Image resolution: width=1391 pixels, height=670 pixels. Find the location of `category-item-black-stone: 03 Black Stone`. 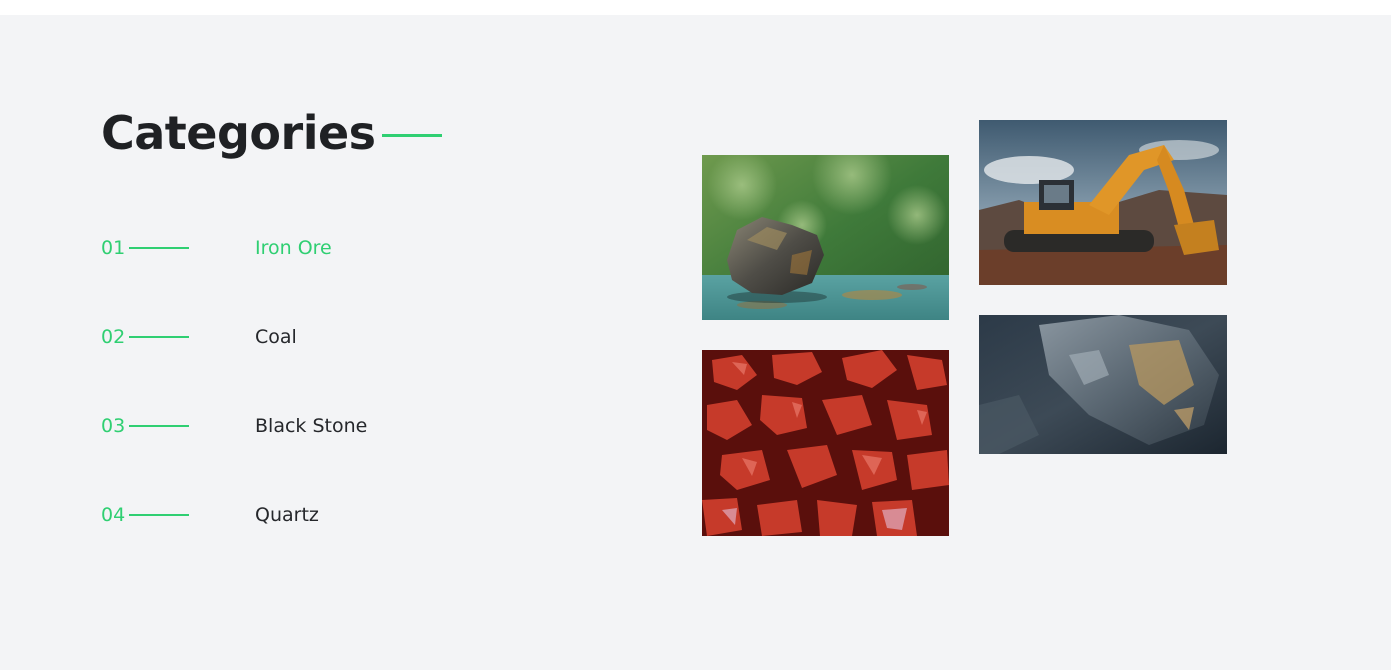

category-item-black-stone: 03 Black Stone is located at coordinates (234, 426).